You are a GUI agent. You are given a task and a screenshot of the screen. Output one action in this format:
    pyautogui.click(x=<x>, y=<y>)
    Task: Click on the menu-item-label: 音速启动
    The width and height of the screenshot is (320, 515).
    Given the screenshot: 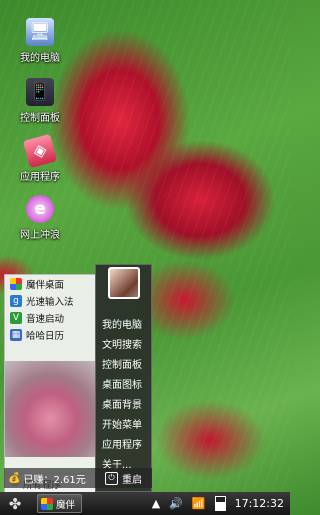 What is the action you would take?
    pyautogui.click(x=45, y=319)
    